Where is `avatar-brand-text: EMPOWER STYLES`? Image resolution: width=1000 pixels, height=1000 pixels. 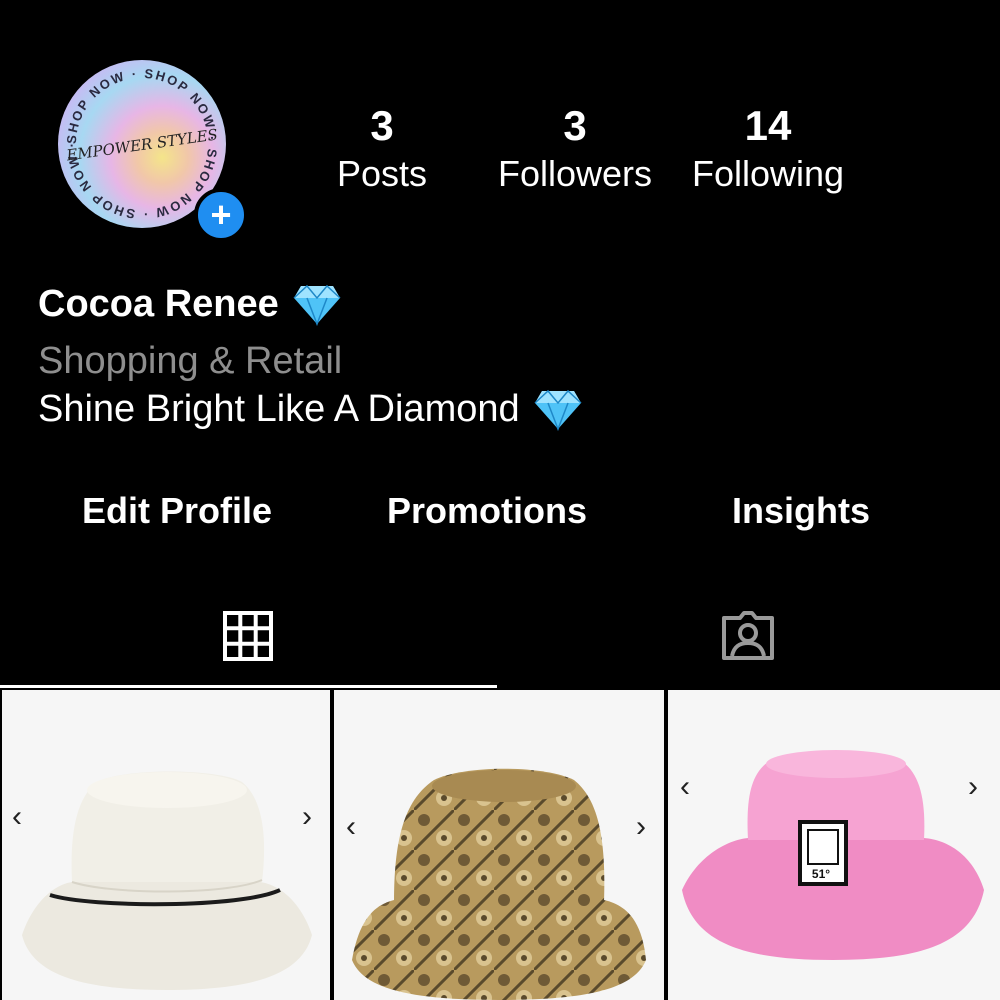 avatar-brand-text: EMPOWER STYLES is located at coordinates (141, 144).